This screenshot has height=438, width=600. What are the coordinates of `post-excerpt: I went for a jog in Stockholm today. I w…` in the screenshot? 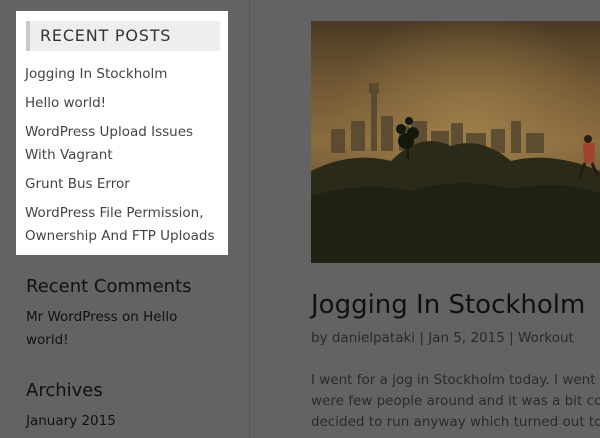 It's located at (455, 401).